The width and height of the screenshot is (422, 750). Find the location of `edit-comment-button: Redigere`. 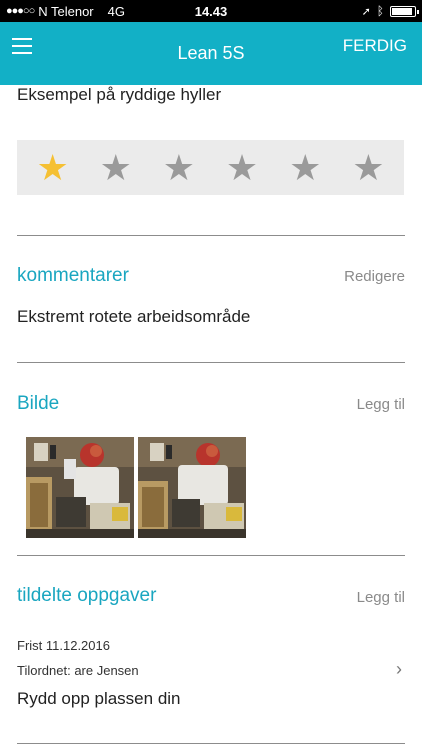

edit-comment-button: Redigere is located at coordinates (374, 276).